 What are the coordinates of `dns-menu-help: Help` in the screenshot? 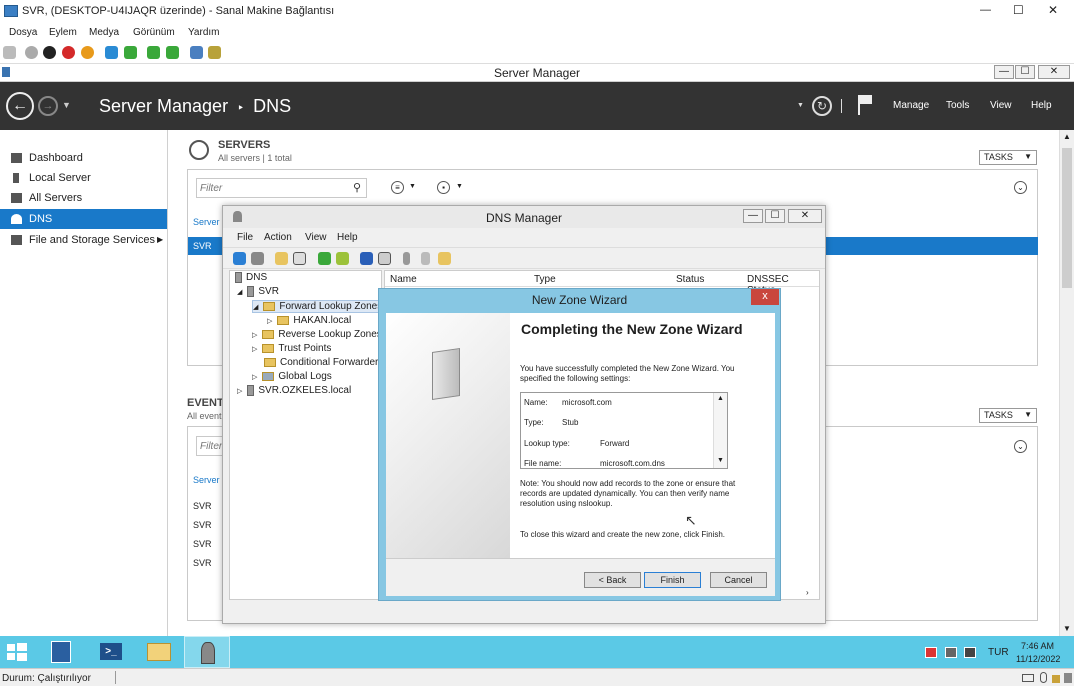 It's located at (347, 237).